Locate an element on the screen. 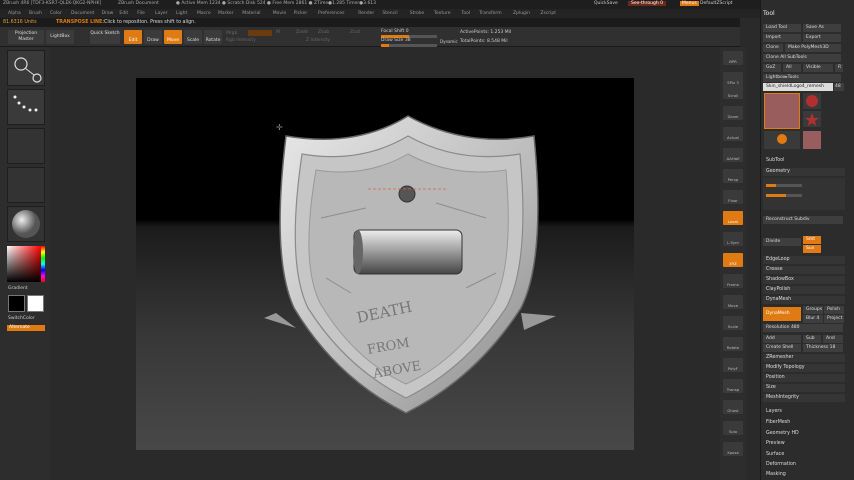  shelf-button-polyf: PolyF is located at coordinates (733, 365).